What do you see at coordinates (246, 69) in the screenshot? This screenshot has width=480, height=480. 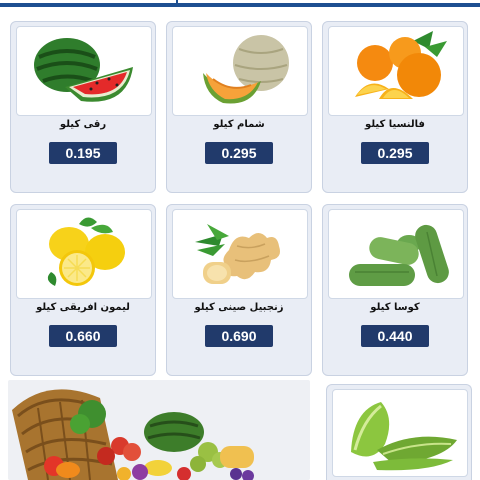 I see `melon-icon` at bounding box center [246, 69].